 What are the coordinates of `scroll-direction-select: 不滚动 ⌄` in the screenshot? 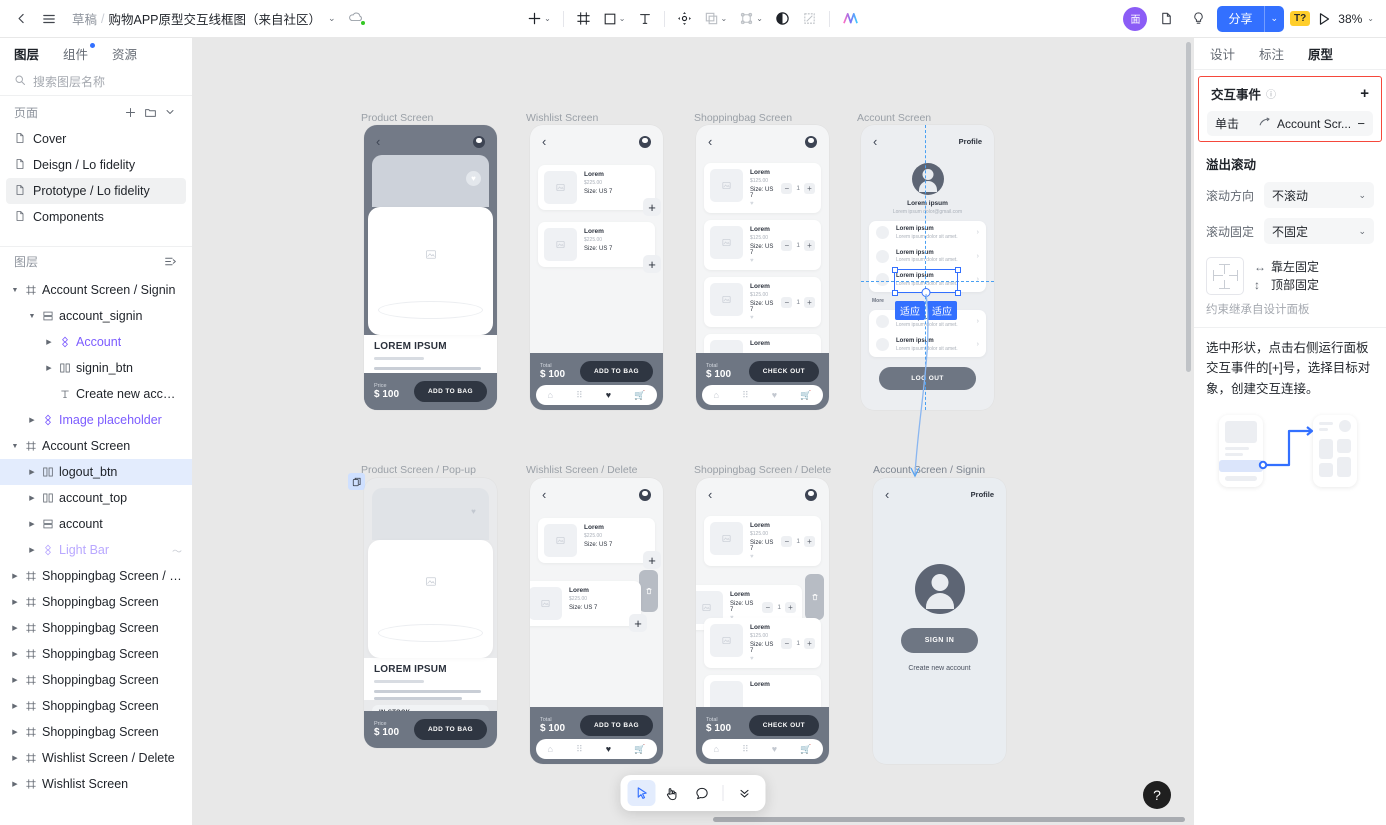 It's located at (1319, 195).